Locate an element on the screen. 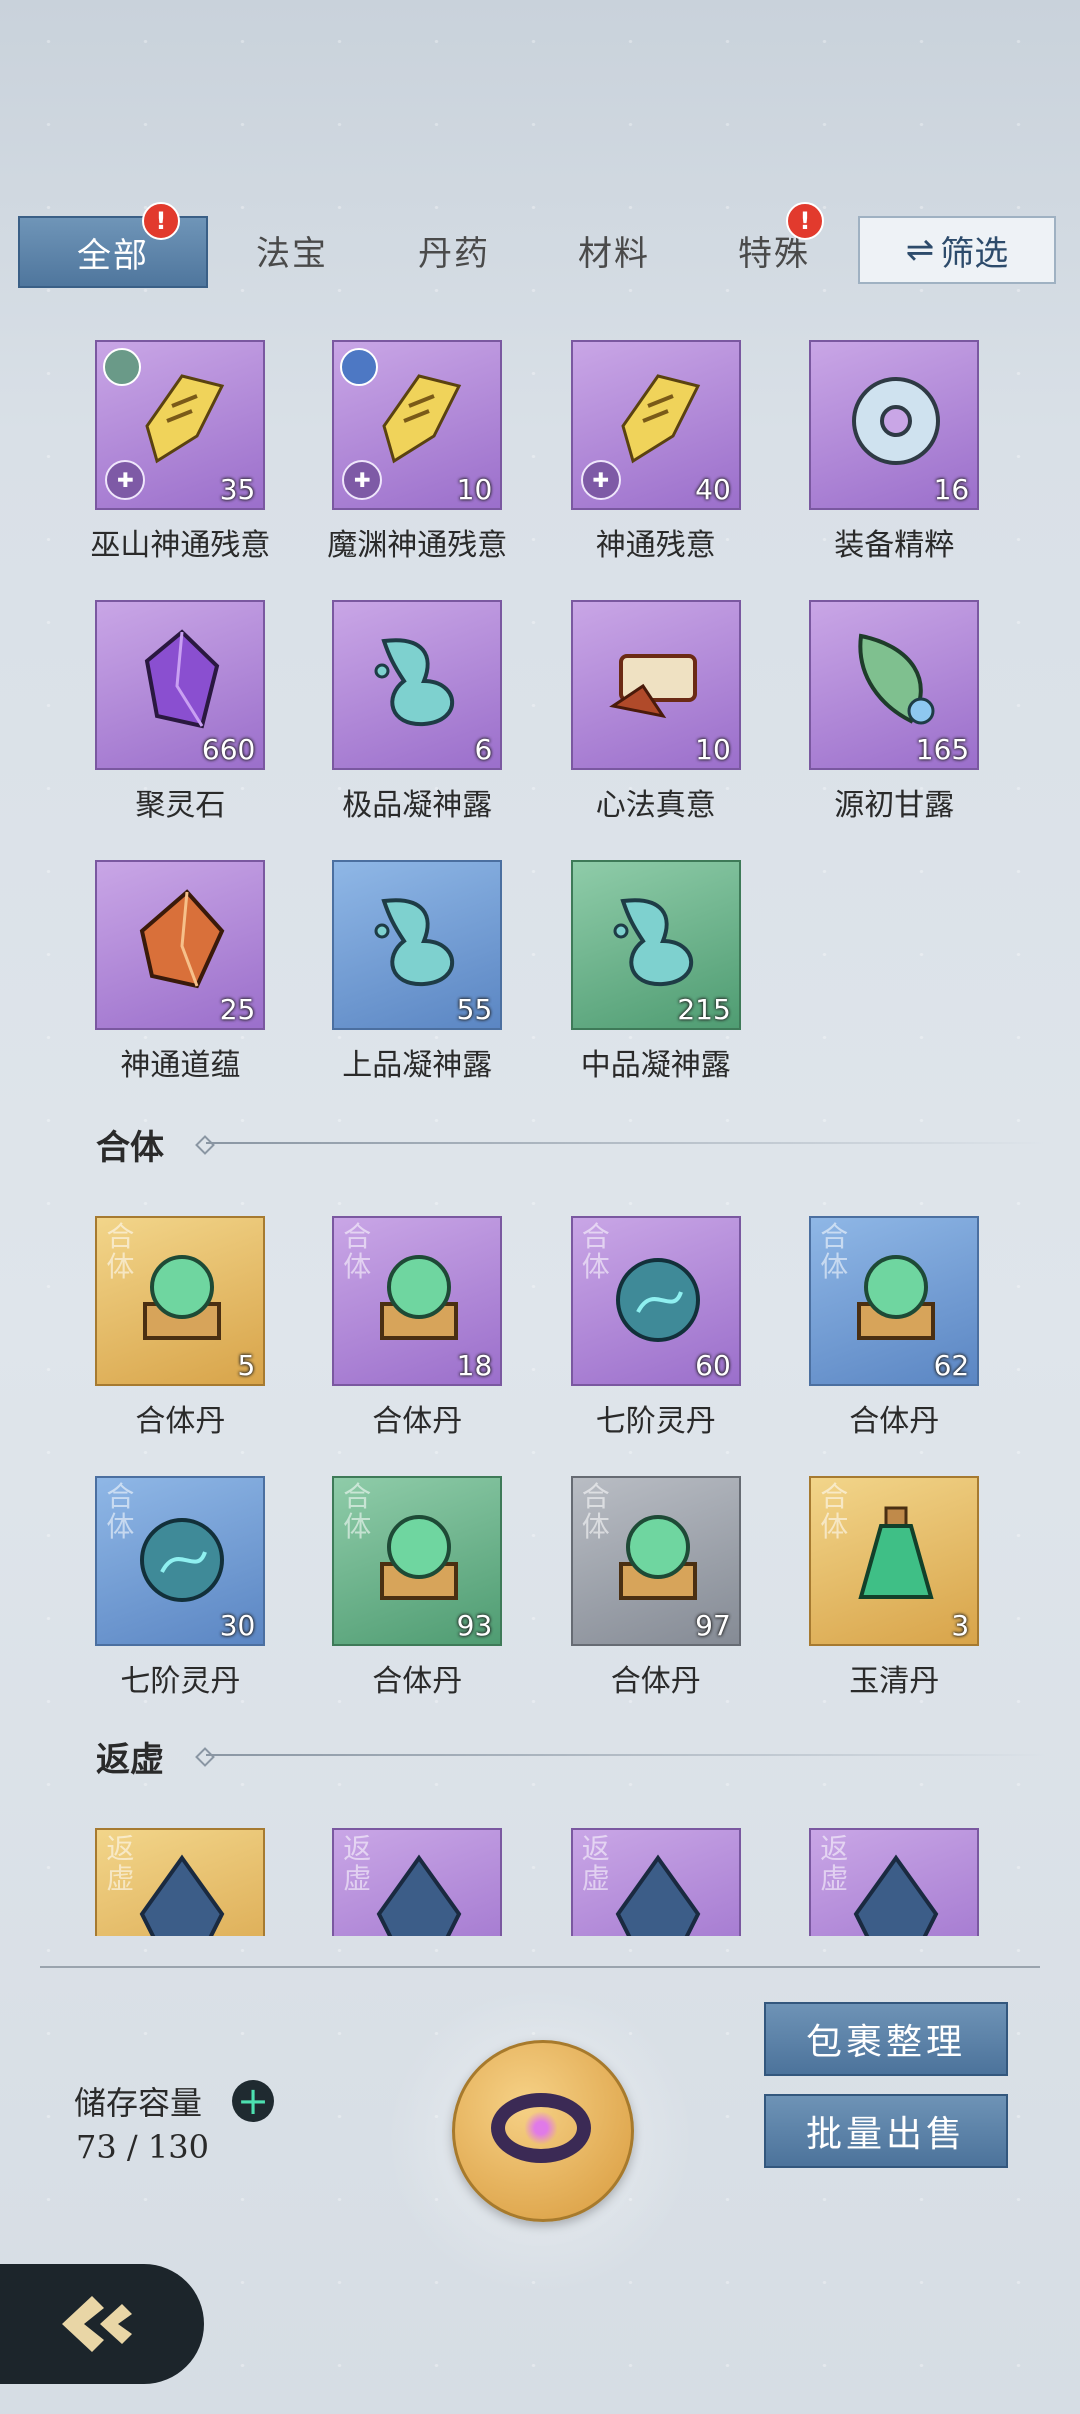 The width and height of the screenshot is (1080, 2414). tab-special: 特殊 is located at coordinates (774, 250).